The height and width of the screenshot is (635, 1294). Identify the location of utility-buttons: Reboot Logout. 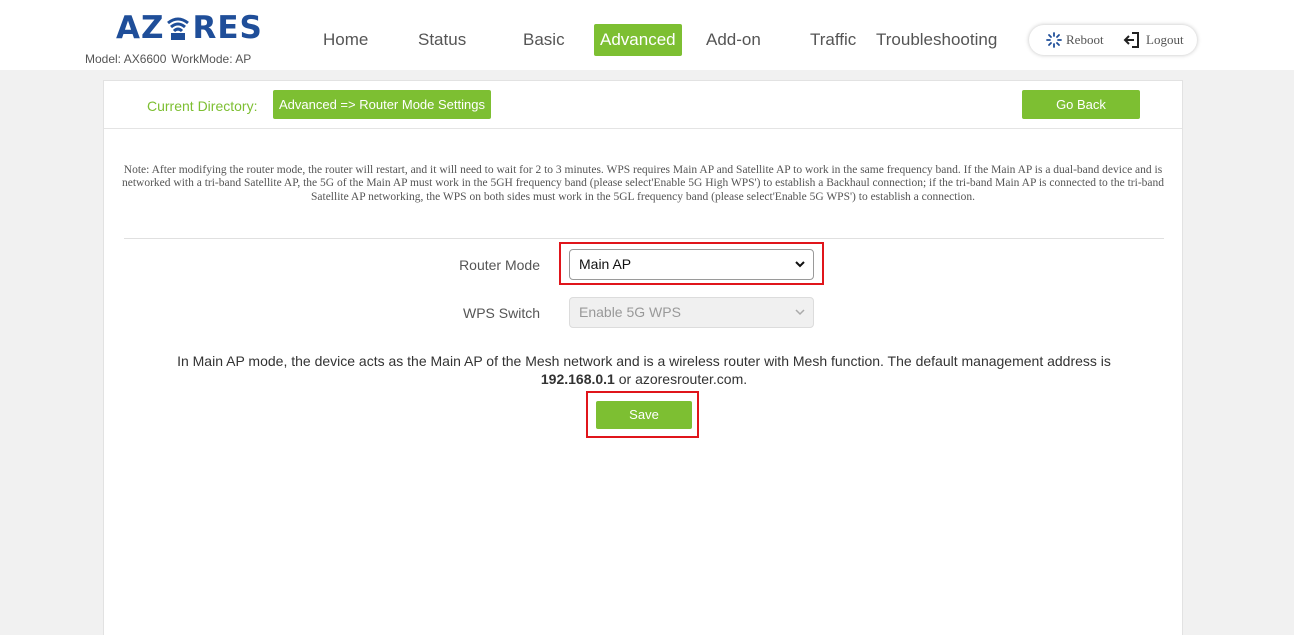
(1113, 40).